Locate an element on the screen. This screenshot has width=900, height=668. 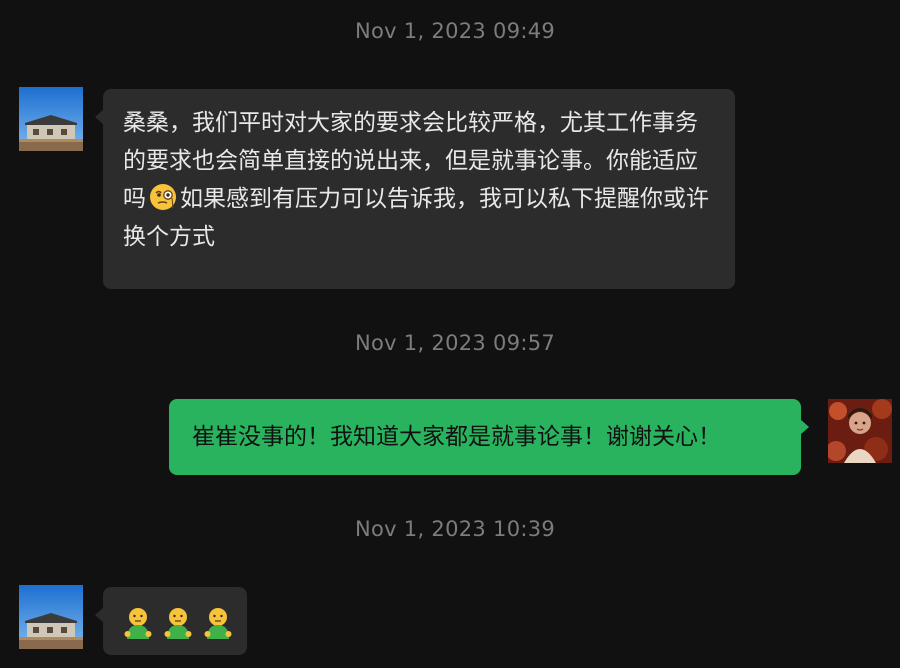
emoji-row is located at coordinates (176, 628).